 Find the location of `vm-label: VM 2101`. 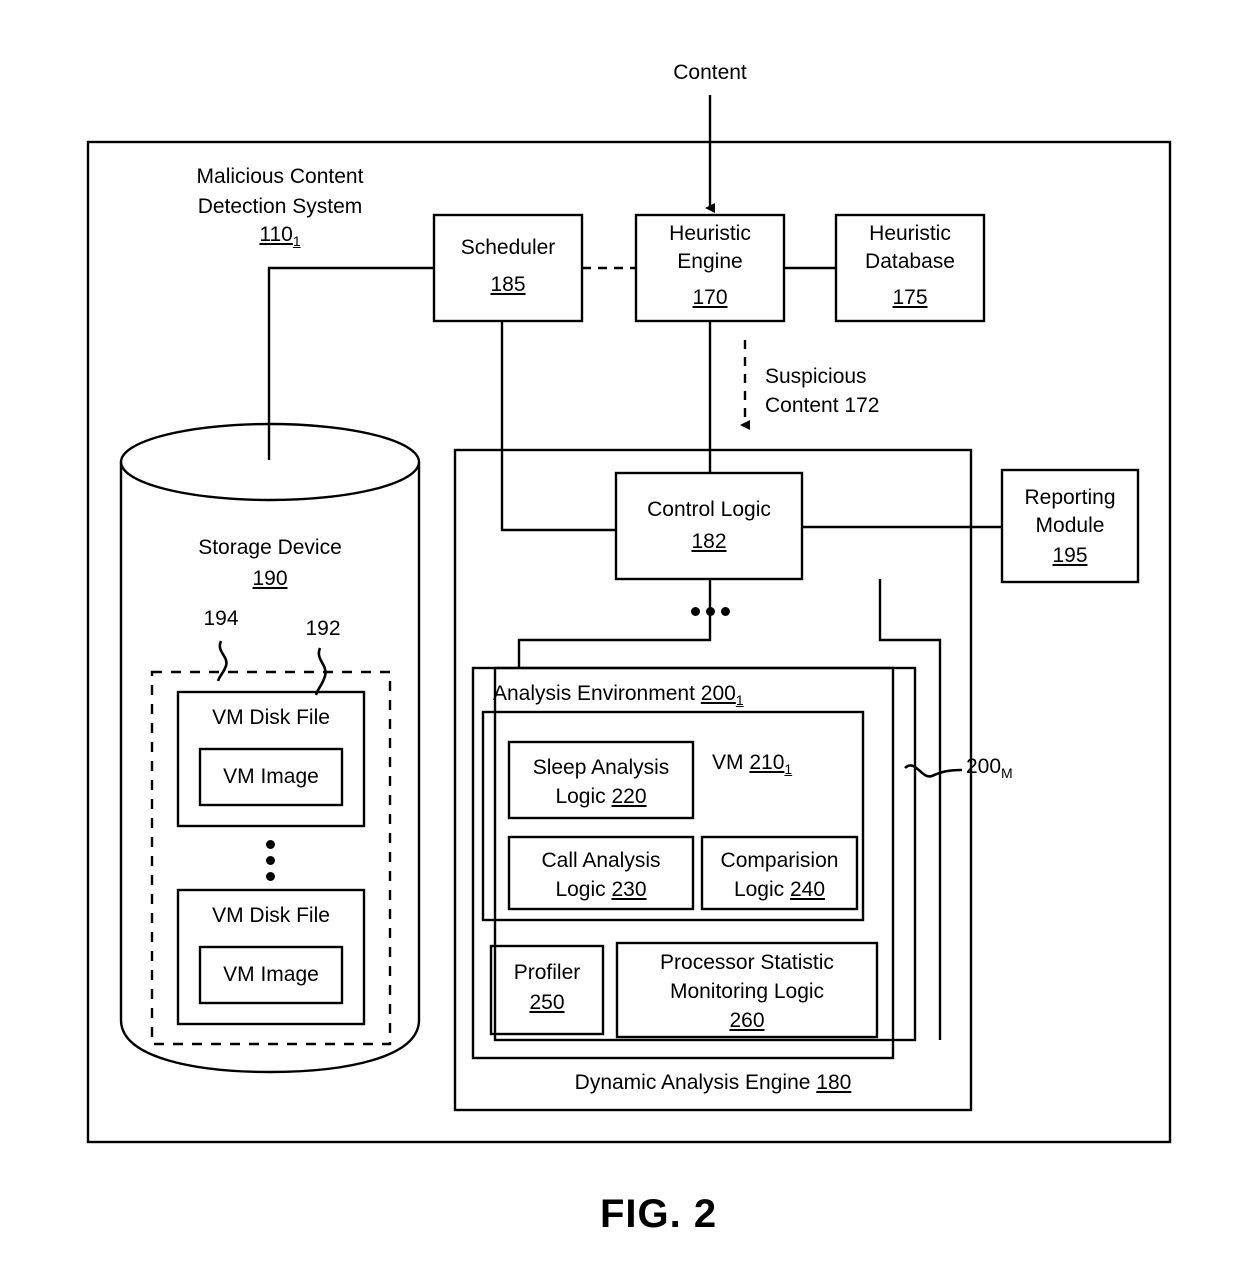

vm-label: VM 2101 is located at coordinates (787, 763).